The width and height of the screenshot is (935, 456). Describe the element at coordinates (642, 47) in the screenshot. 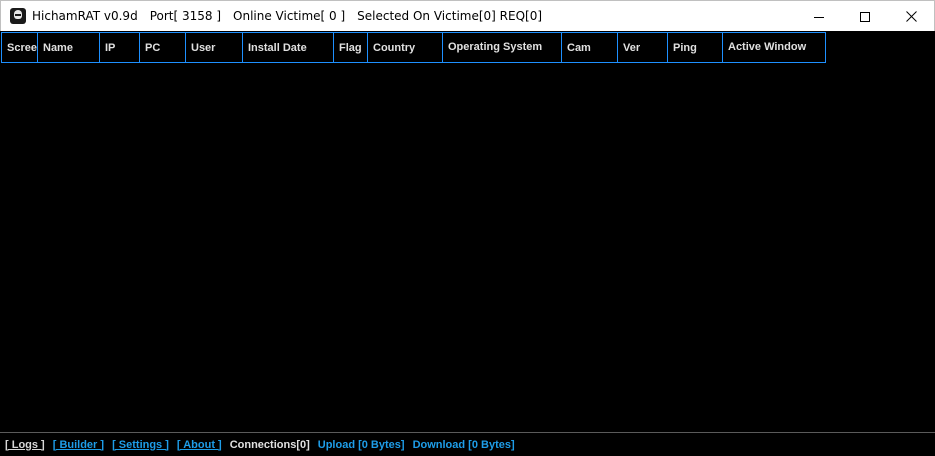

I see `column-header-ver: Ver` at that location.